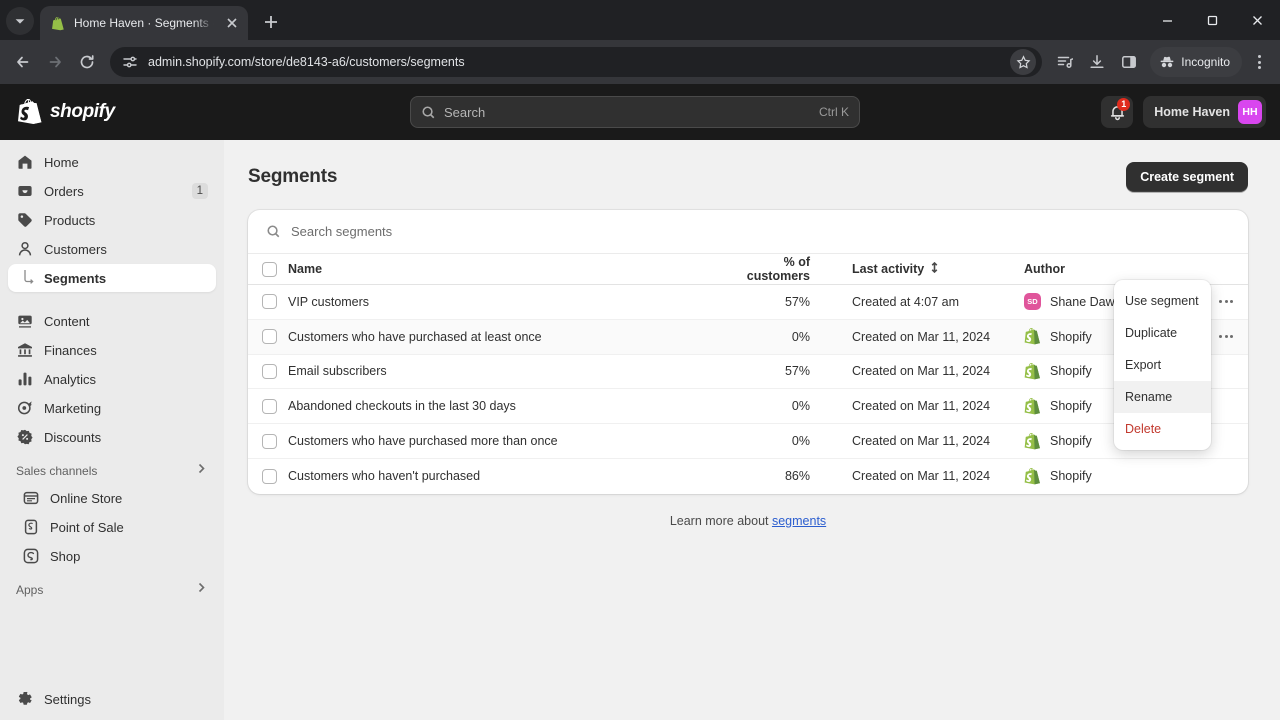  Describe the element at coordinates (1162, 397) in the screenshot. I see `menu-item-rename: Rename` at that location.